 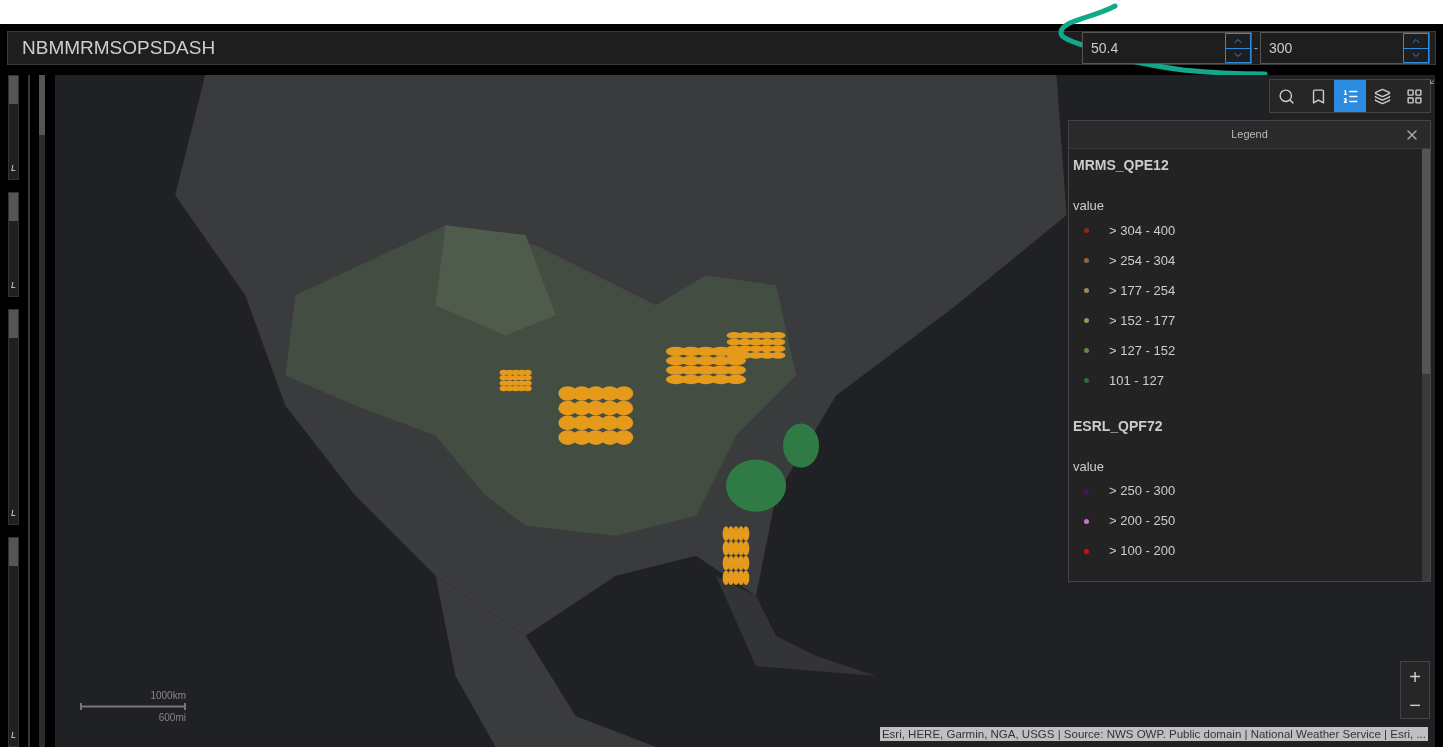 What do you see at coordinates (1121, 165) in the screenshot?
I see `layer-name: MRMS_QPE12` at bounding box center [1121, 165].